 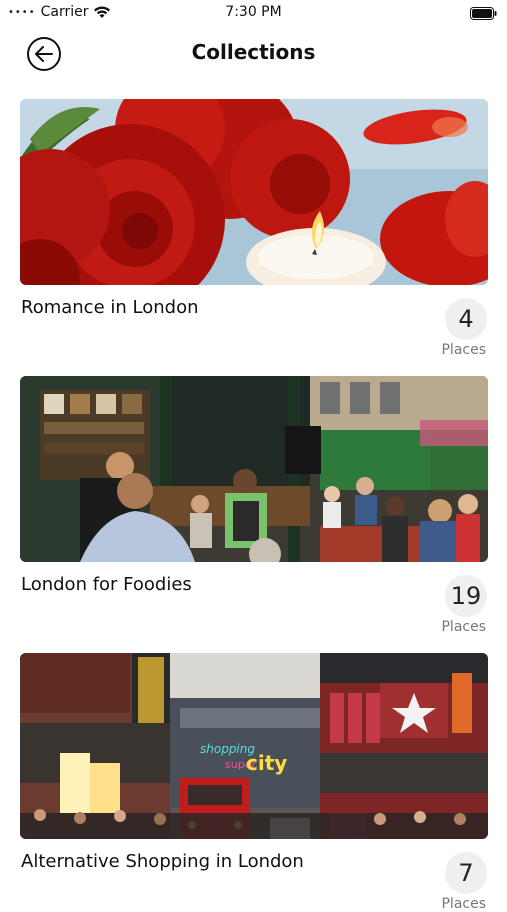 I want to click on collection-title: London for Foodies, so click(x=106, y=584).